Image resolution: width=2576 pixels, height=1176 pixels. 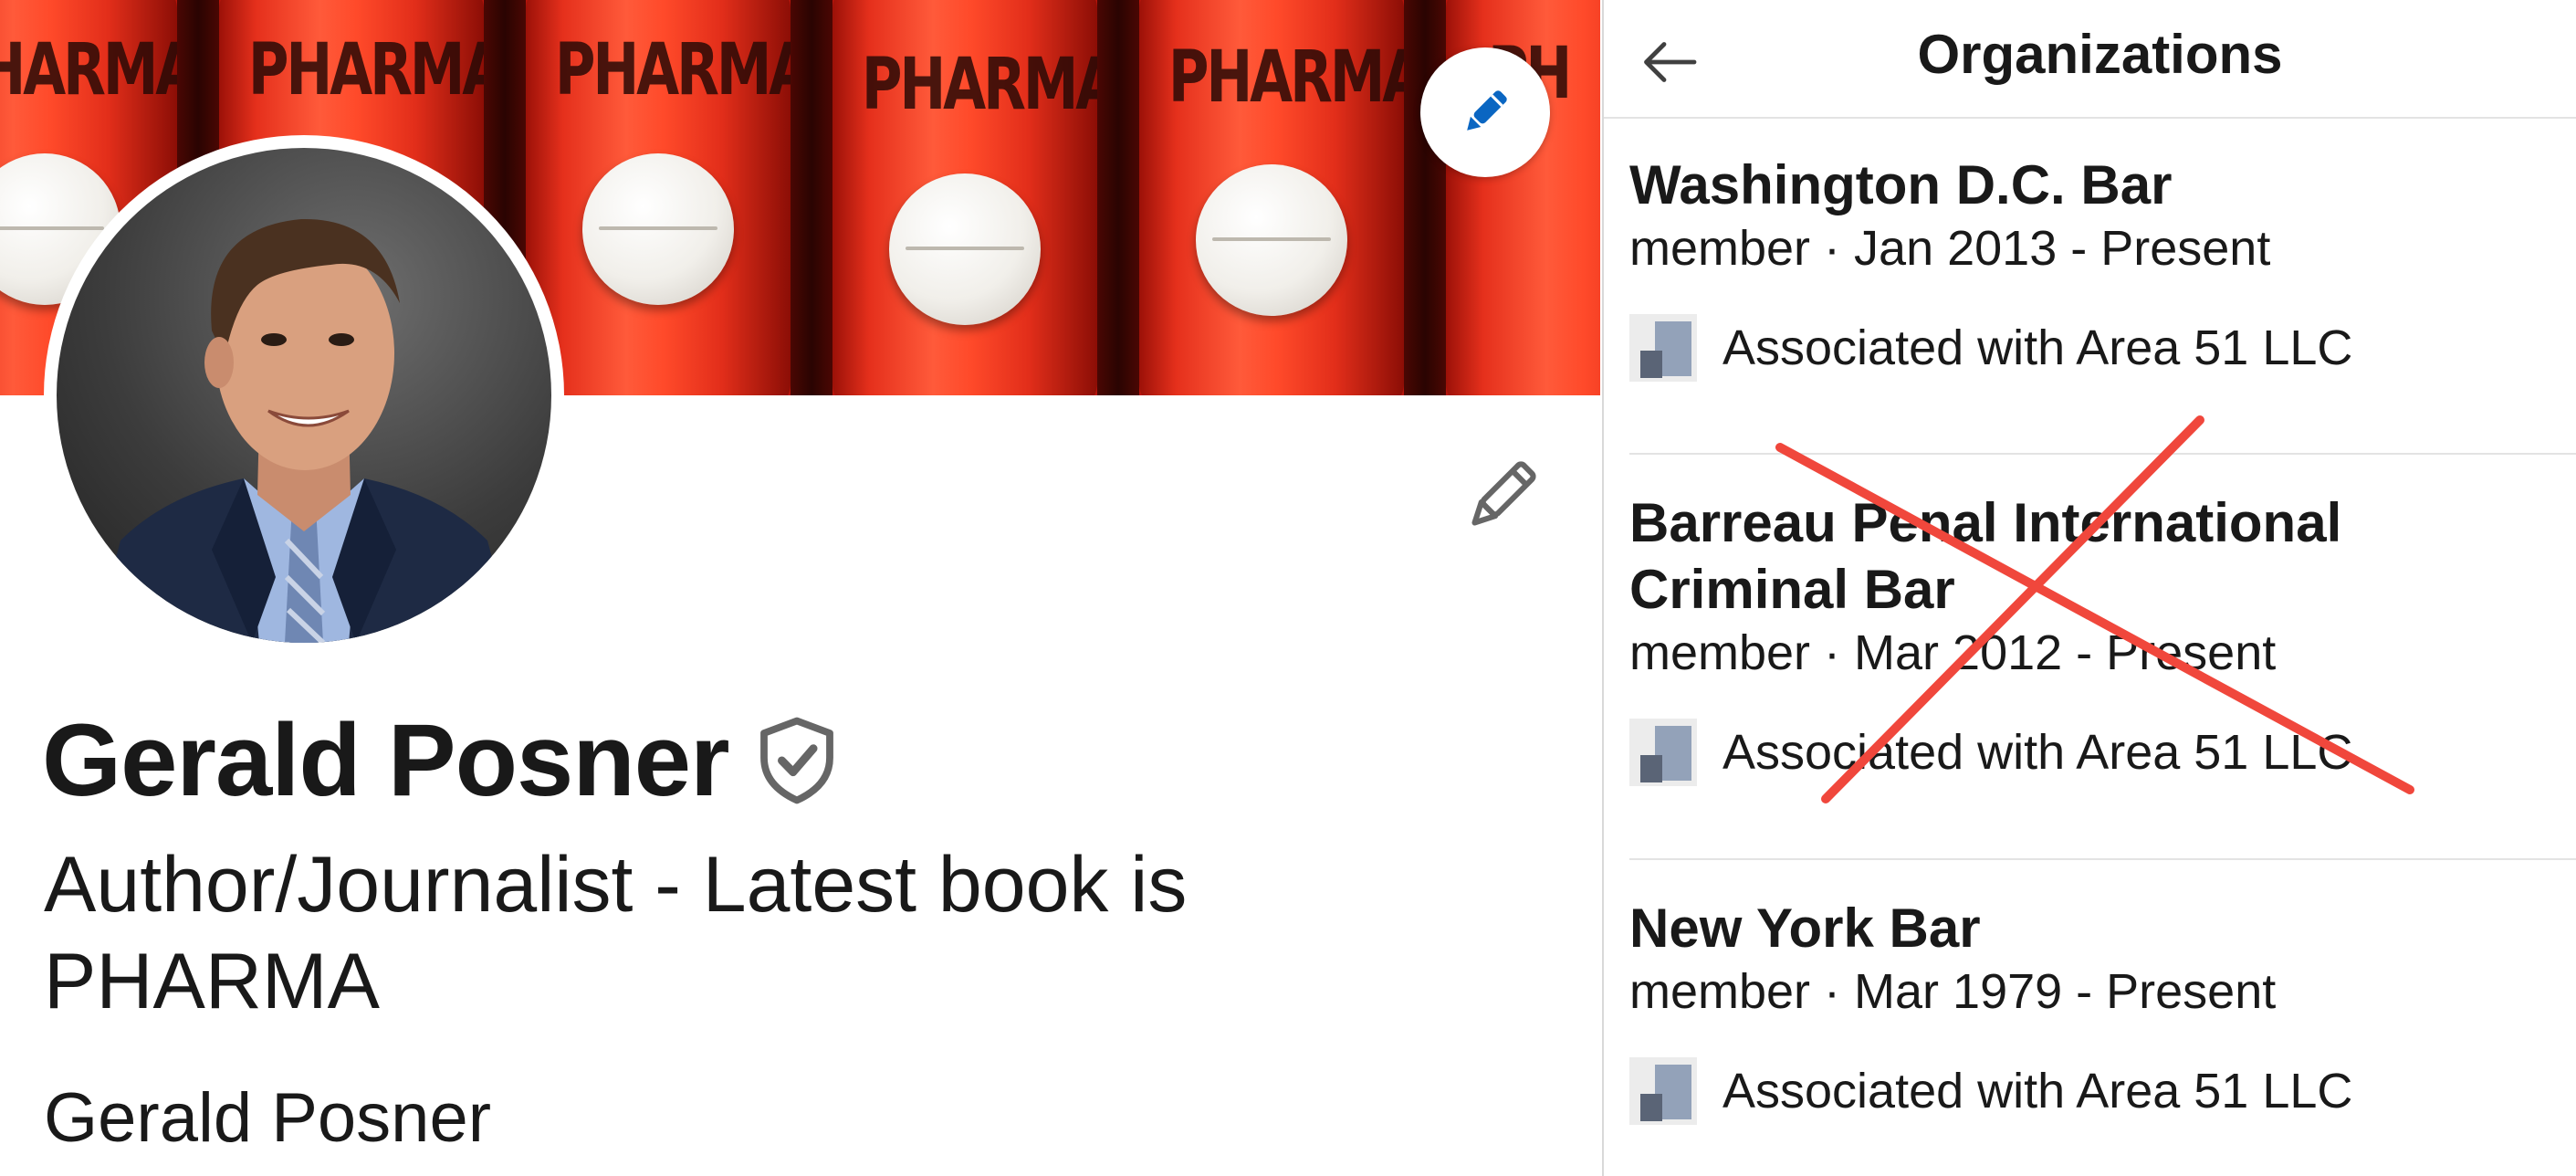 What do you see at coordinates (1985, 556) in the screenshot?
I see `organization-name: Barreau Penal International Criminal Bar` at bounding box center [1985, 556].